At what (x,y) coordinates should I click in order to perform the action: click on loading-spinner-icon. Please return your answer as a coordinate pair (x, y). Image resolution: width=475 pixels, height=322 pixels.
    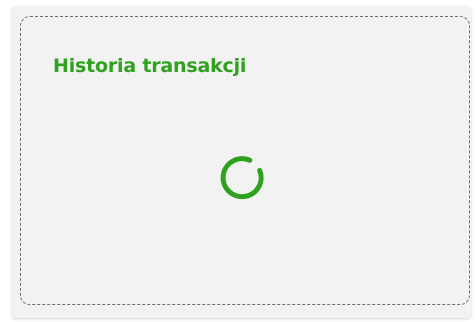
    Looking at the image, I should click on (242, 178).